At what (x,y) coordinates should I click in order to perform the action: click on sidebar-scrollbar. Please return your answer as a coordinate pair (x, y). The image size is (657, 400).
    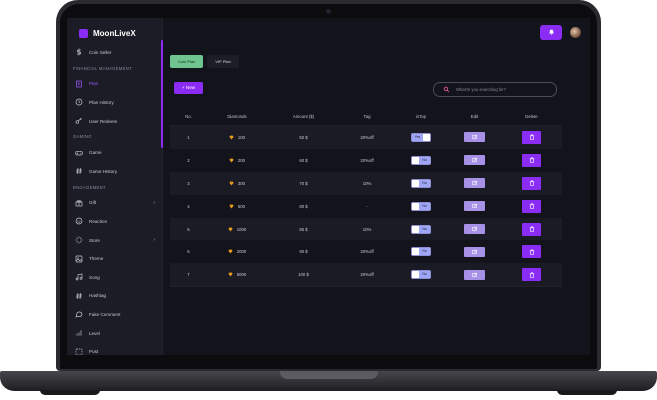
    Looking at the image, I should click on (162, 94).